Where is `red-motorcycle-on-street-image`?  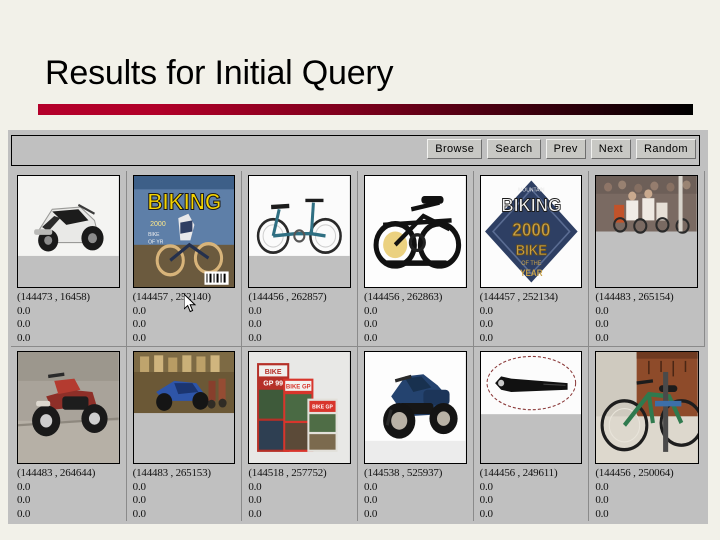
red-motorcycle-on-street-image is located at coordinates (68, 407).